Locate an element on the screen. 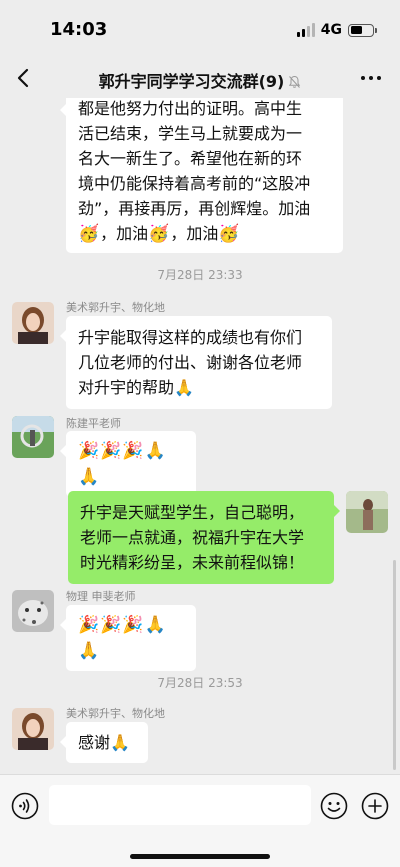 This screenshot has height=867, width=400. signal-icon is located at coordinates (305, 30).